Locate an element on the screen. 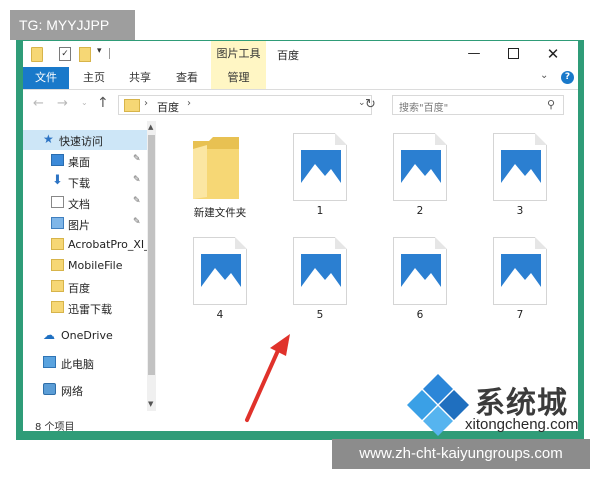 The width and height of the screenshot is (600, 480). url-watermark: www.zh-cht-kaiyungroups.com is located at coordinates (461, 454).